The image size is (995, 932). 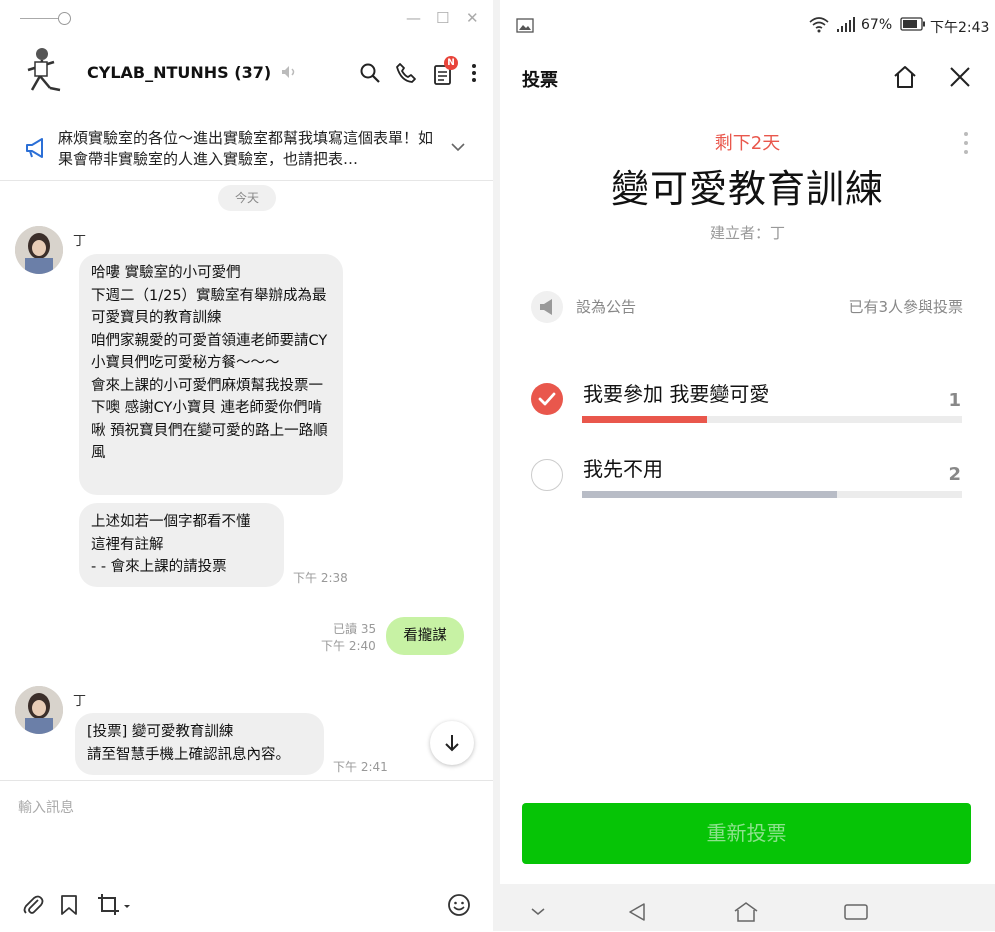 I want to click on poll-message-bubble: [投票] 變可愛教育訓練 請至智慧手機上確認訊息內容。, so click(x=199, y=744).